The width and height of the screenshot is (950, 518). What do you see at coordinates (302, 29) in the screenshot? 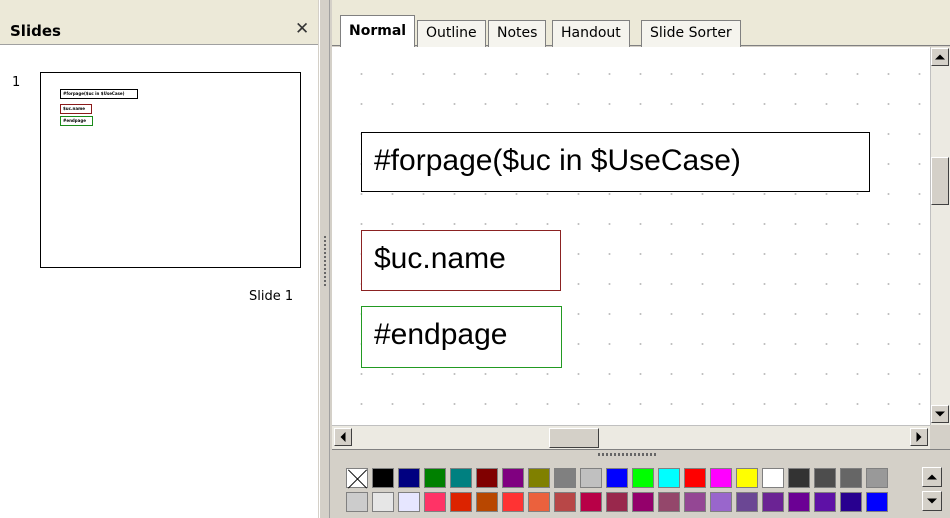
I see `close-icon: ✕` at bounding box center [302, 29].